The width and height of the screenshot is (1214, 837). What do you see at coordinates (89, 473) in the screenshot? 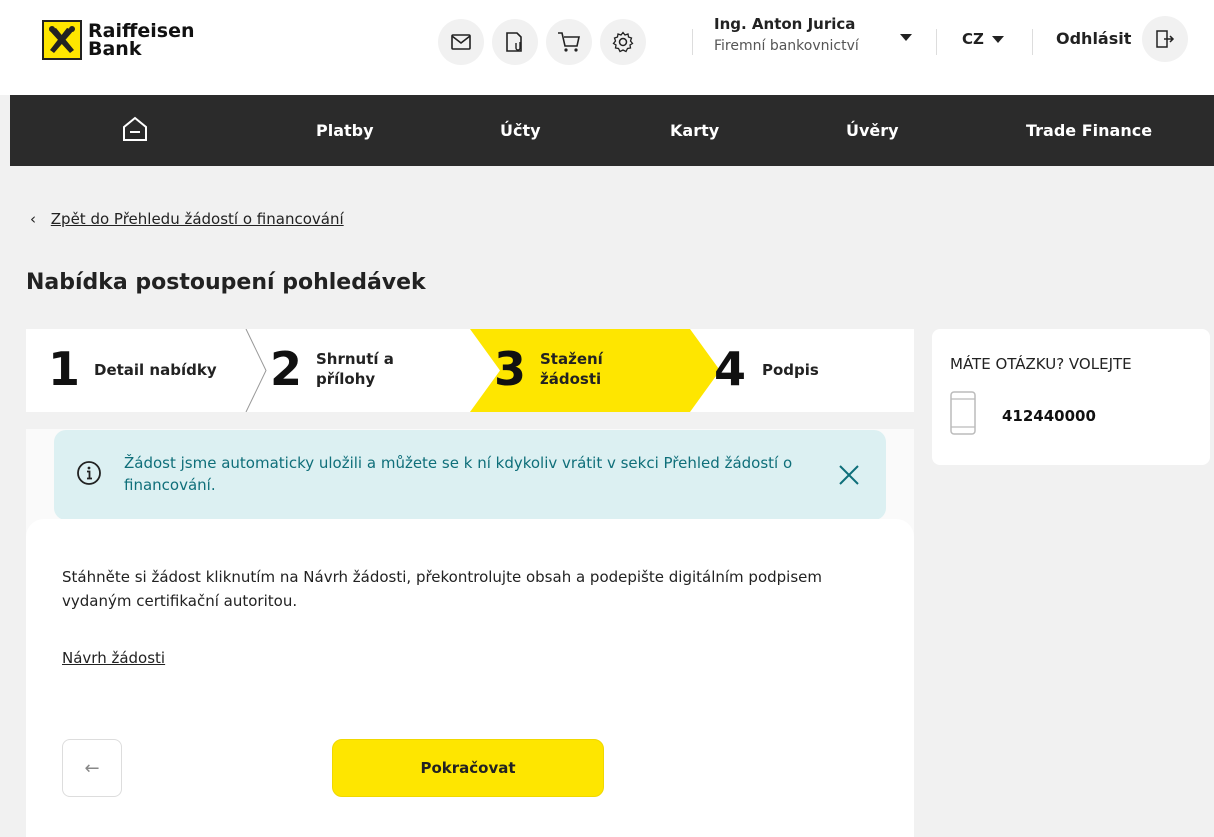
I see `info-icon` at bounding box center [89, 473].